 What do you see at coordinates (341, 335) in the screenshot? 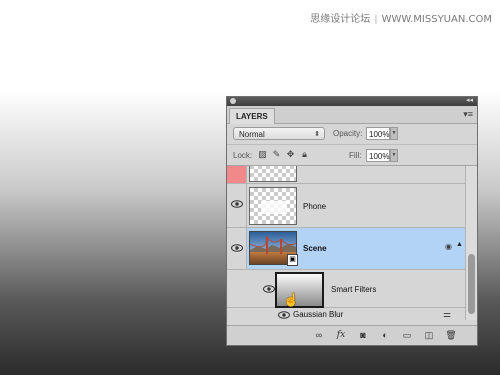
I see `fx-icon: fx` at bounding box center [341, 335].